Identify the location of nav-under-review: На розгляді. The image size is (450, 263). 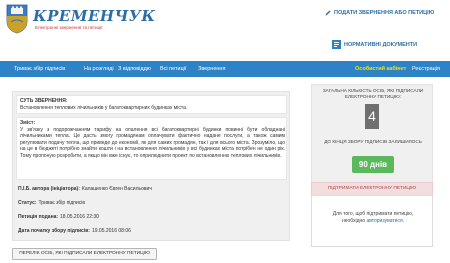
(99, 69).